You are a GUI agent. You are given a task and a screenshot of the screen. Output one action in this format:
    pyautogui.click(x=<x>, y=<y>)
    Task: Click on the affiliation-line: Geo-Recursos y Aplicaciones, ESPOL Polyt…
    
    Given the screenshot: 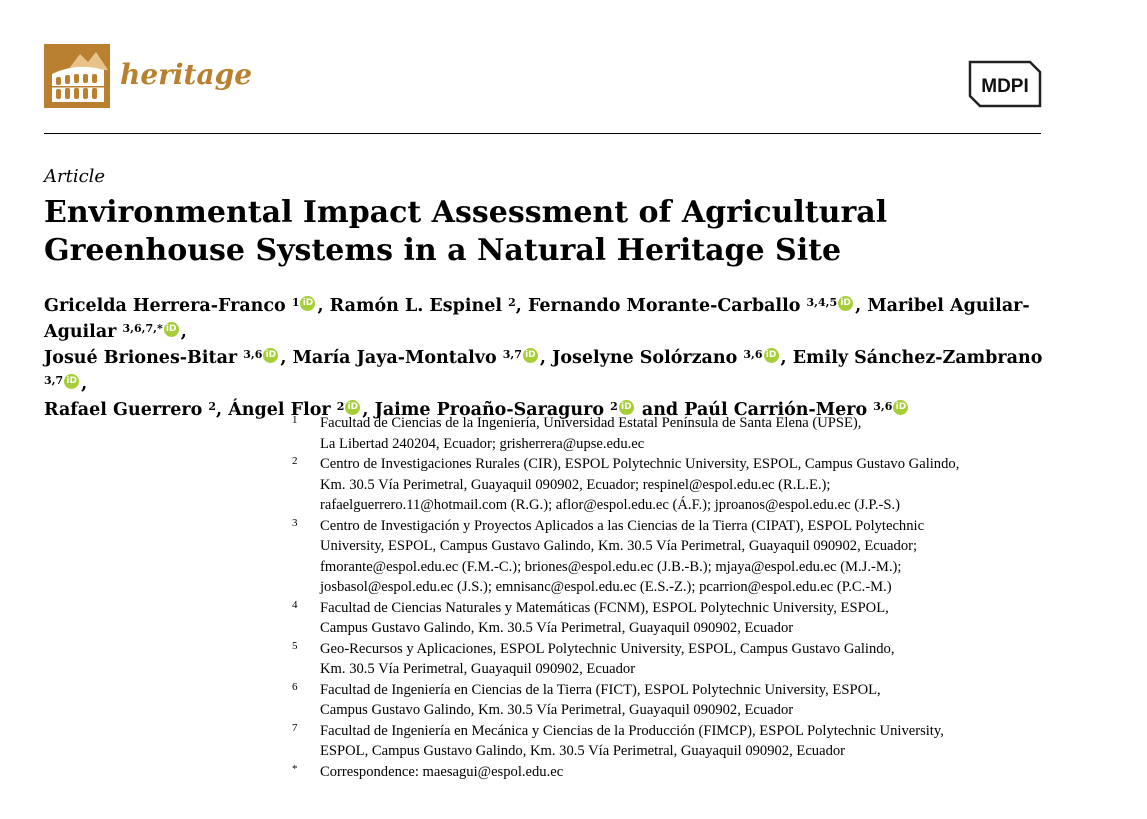 What is the action you would take?
    pyautogui.click(x=607, y=648)
    